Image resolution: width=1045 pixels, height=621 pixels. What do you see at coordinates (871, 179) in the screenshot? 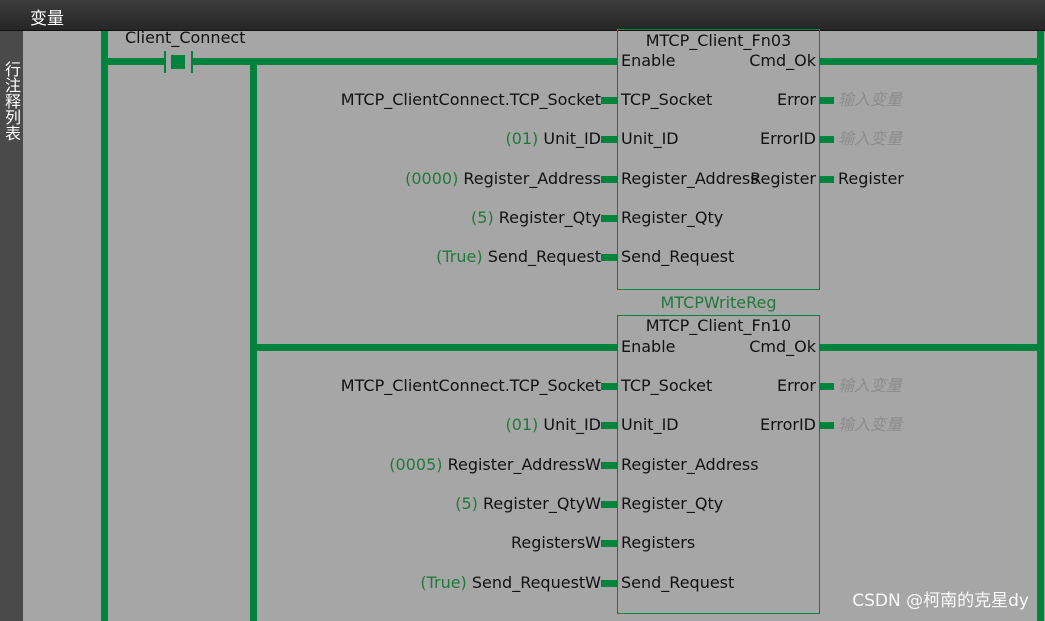
I see `fb1-out-register-var: Register` at bounding box center [871, 179].